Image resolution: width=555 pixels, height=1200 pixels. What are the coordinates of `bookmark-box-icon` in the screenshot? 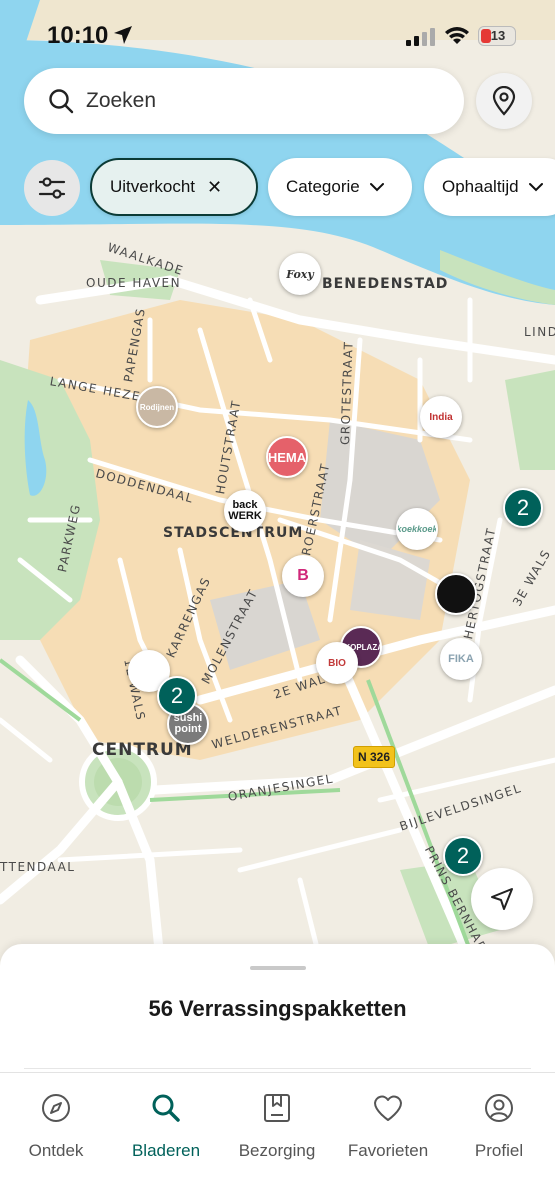 It's located at (277, 1108).